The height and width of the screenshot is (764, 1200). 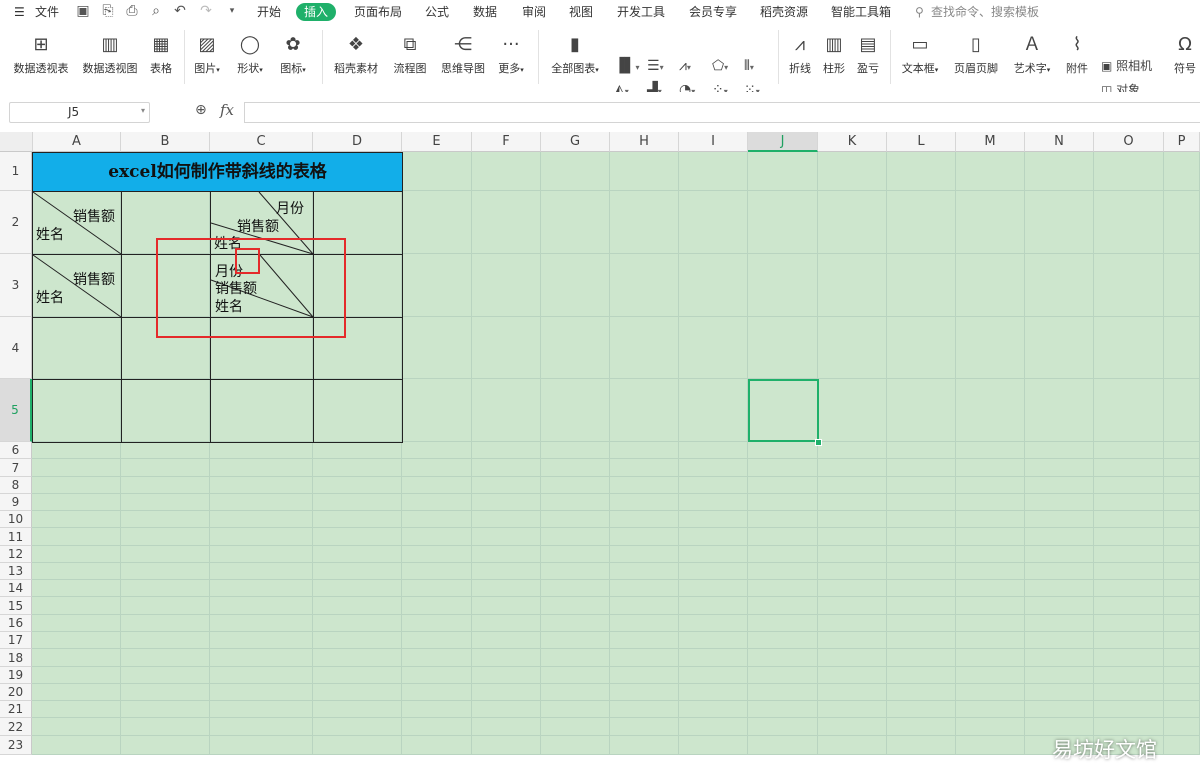 What do you see at coordinates (132, 11) in the screenshot?
I see `print-icon: ⎙` at bounding box center [132, 11].